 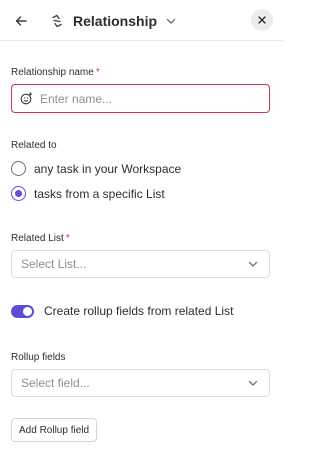 I want to click on close-button, so click(x=262, y=20).